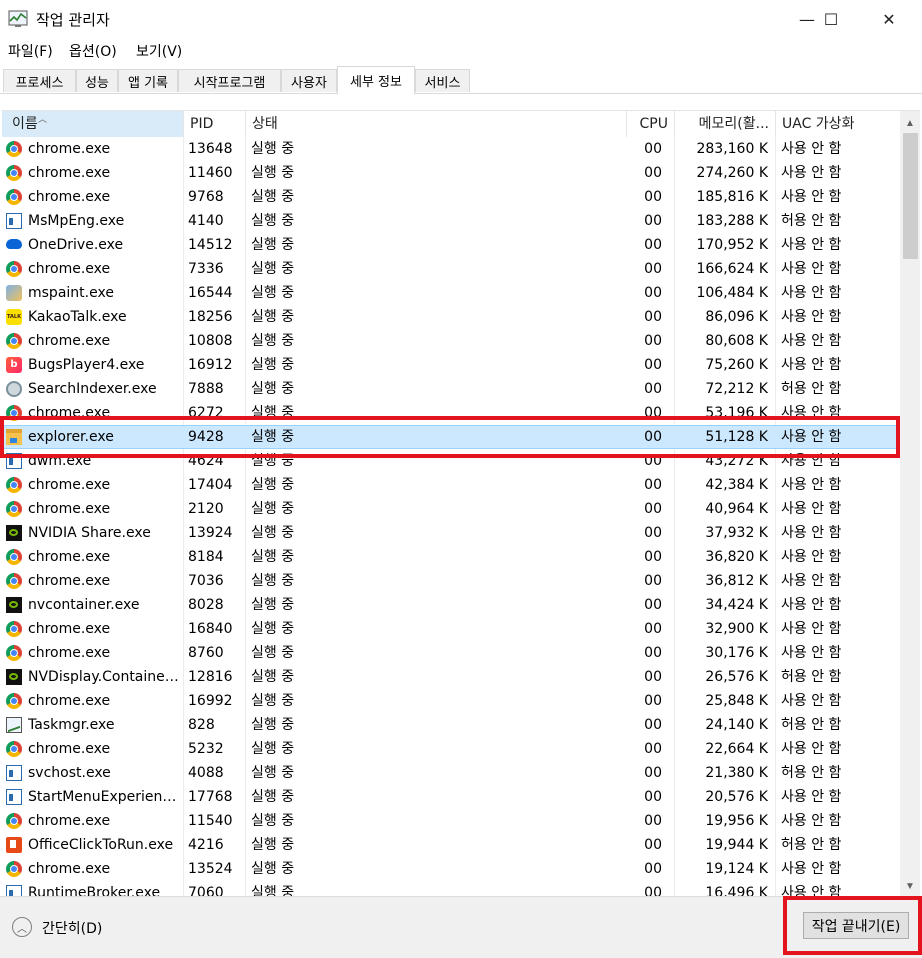 This screenshot has width=922, height=958. What do you see at coordinates (451, 413) in the screenshot?
I see `process-row: chrome.exe 6272 실행 중 00 53,196 K 사용 안 함` at bounding box center [451, 413].